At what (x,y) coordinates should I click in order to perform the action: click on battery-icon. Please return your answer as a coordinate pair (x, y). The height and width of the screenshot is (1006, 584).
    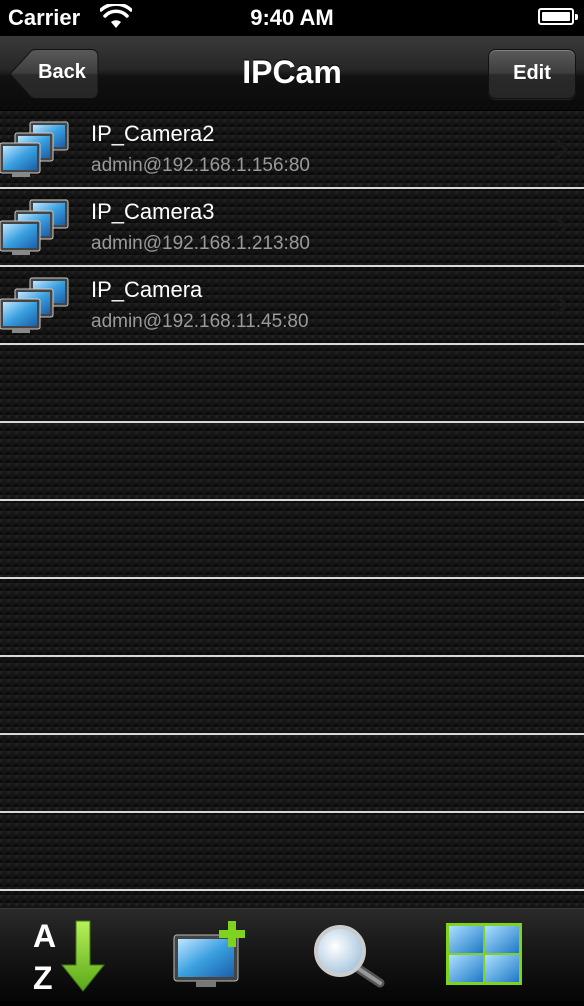
    Looking at the image, I should click on (558, 16).